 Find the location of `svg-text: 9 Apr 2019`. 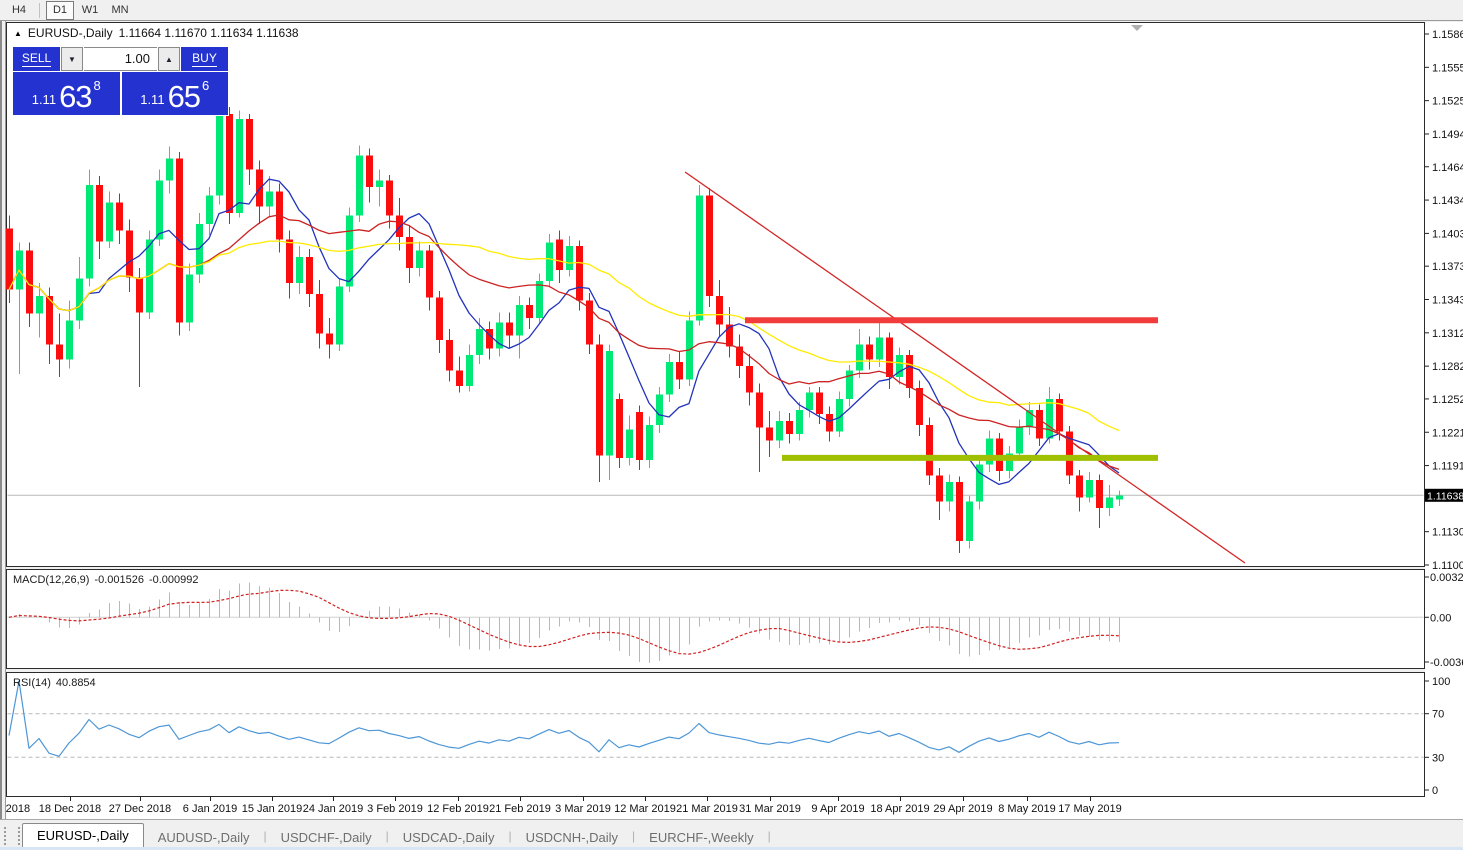

svg-text: 9 Apr 2019 is located at coordinates (837, 809).